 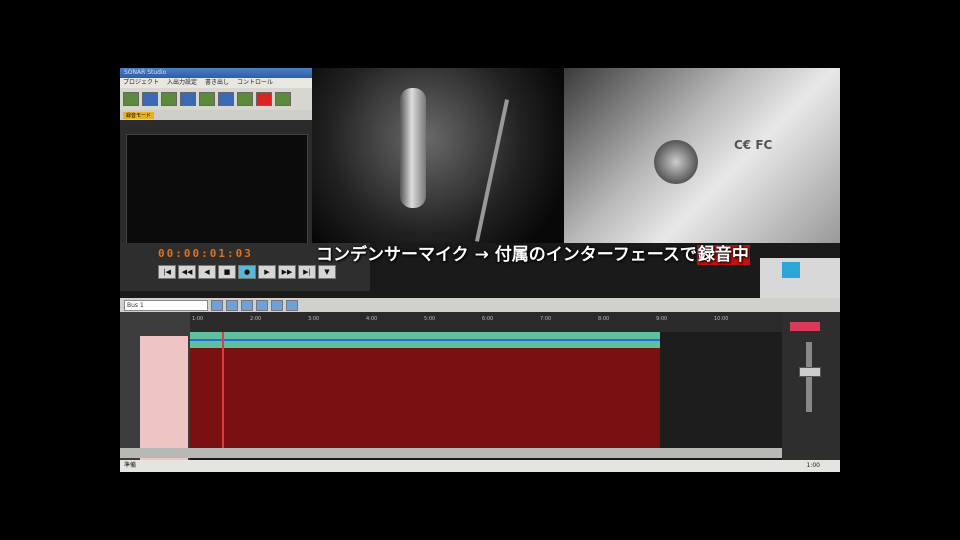 I want to click on ruler-tick: 3:00, so click(x=314, y=319).